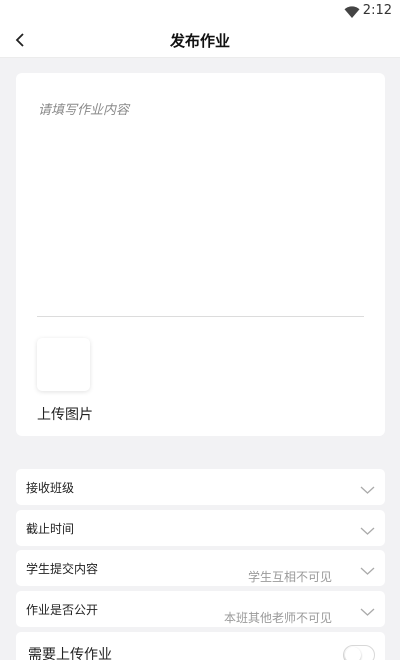  I want to click on wifi-icon, so click(352, 13).